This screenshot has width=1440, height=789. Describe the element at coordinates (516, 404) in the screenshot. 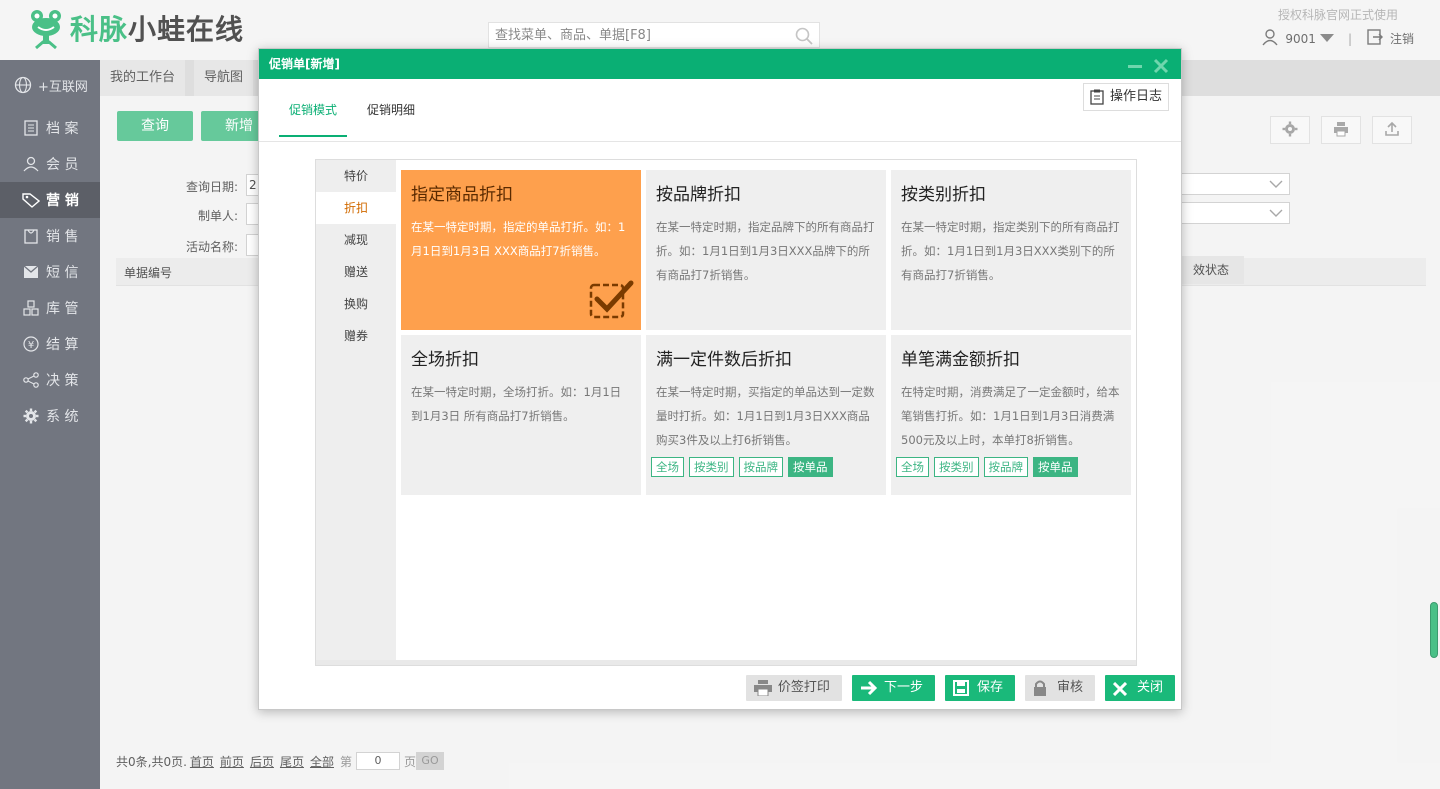

I see `card-description: 在某一特定时期，全场打折。如：1月1日到1月3日 所有商品打7折销售。` at that location.